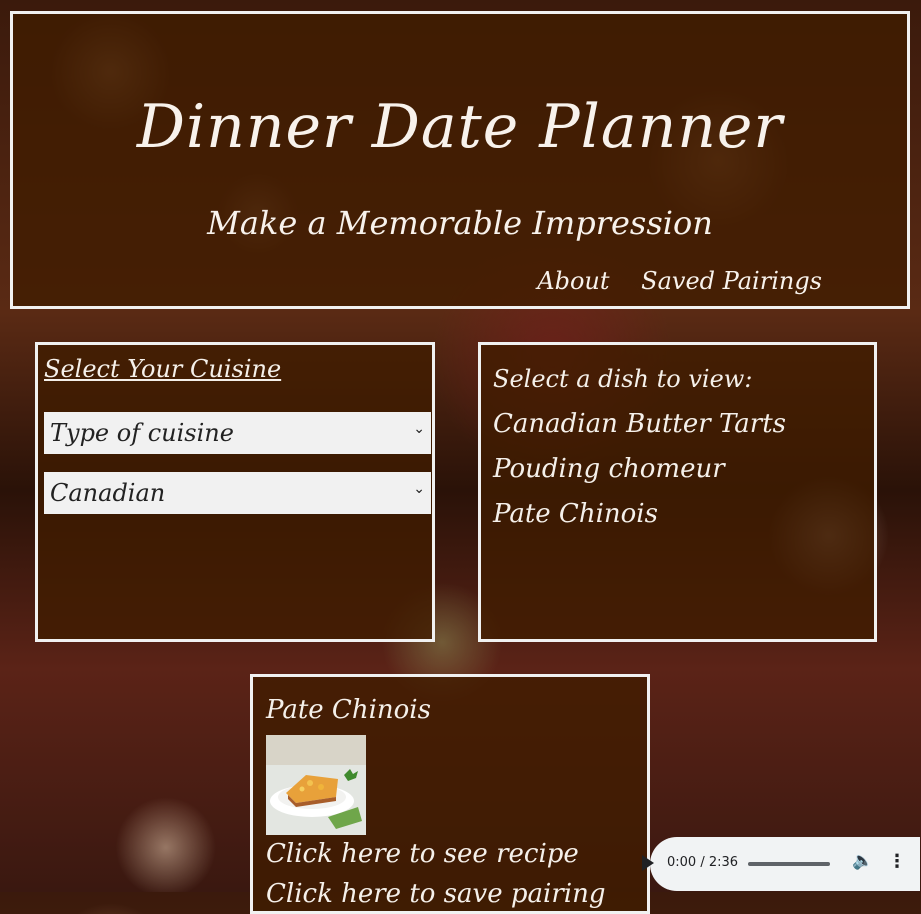  What do you see at coordinates (573, 281) in the screenshot?
I see `nav-about-link: About` at bounding box center [573, 281].